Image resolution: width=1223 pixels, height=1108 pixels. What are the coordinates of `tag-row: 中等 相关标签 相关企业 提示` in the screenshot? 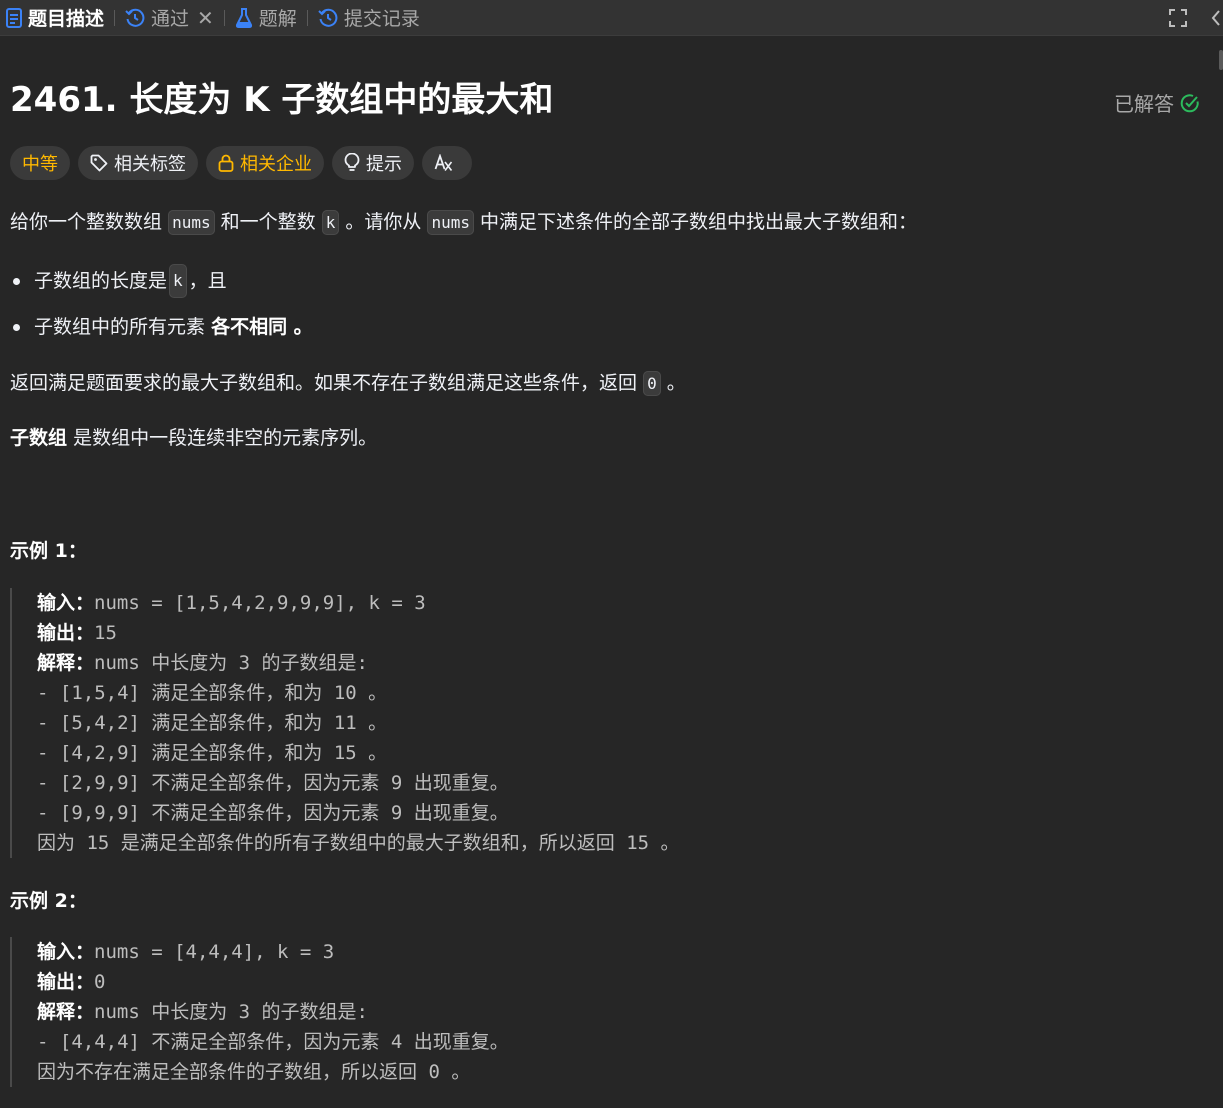 It's located at (241, 163).